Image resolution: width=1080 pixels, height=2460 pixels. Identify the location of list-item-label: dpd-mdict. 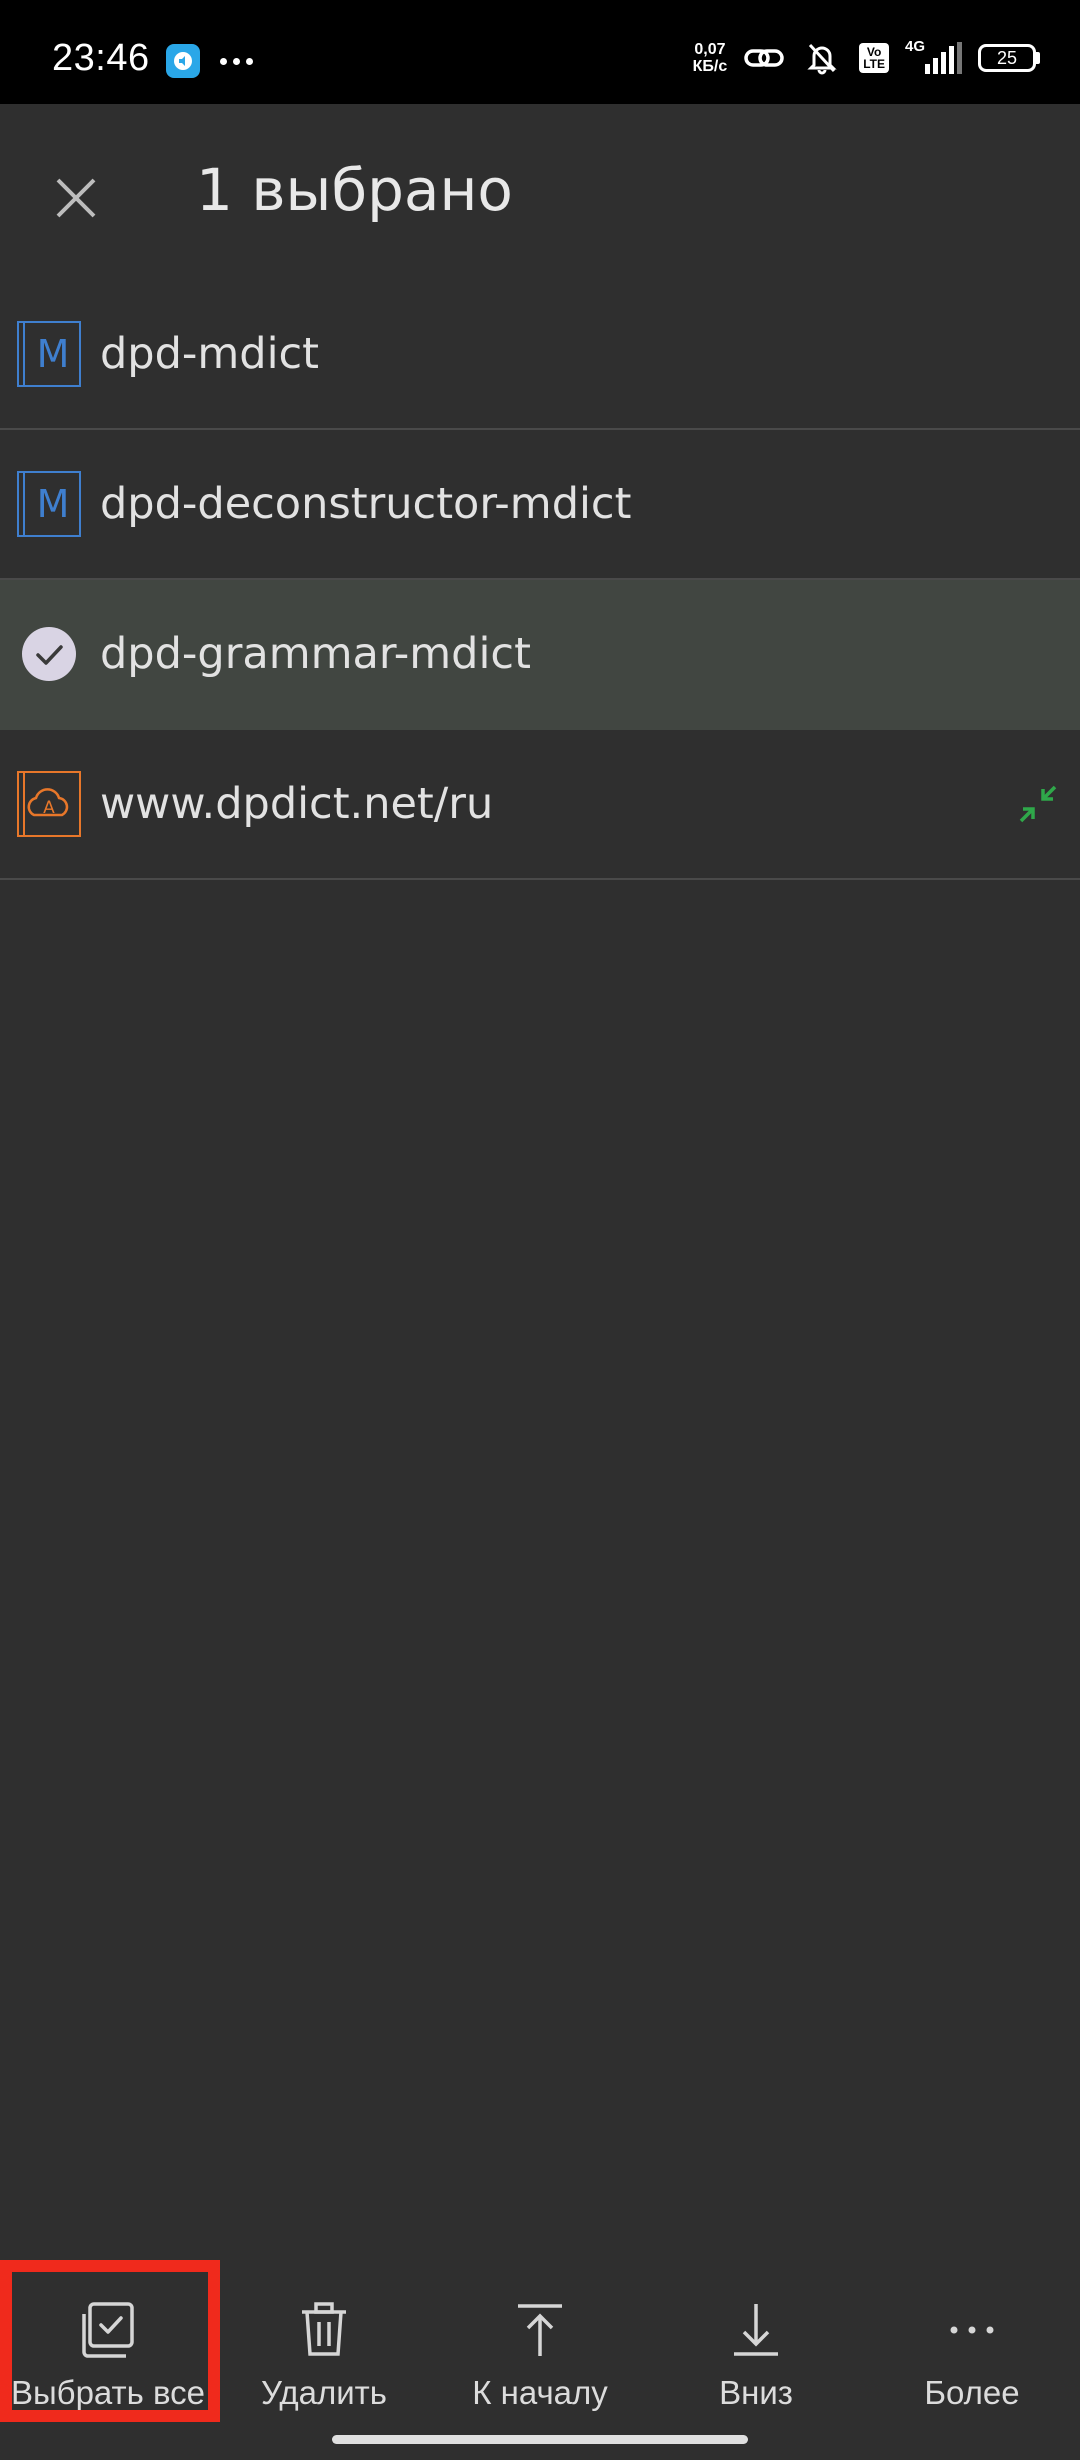
(210, 354).